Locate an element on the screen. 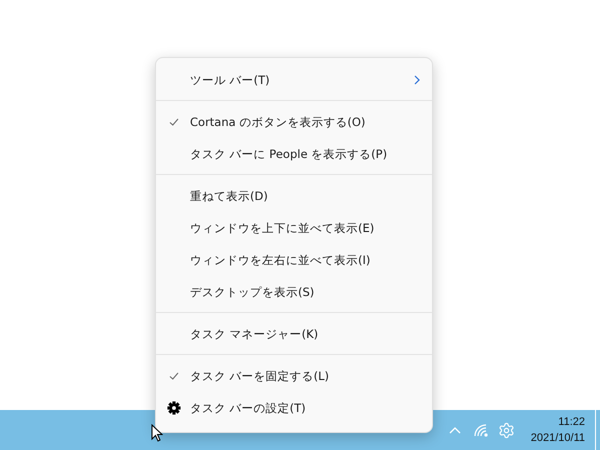  menu-item: ウィンドウを上下に並べて表示(E) is located at coordinates (294, 228).